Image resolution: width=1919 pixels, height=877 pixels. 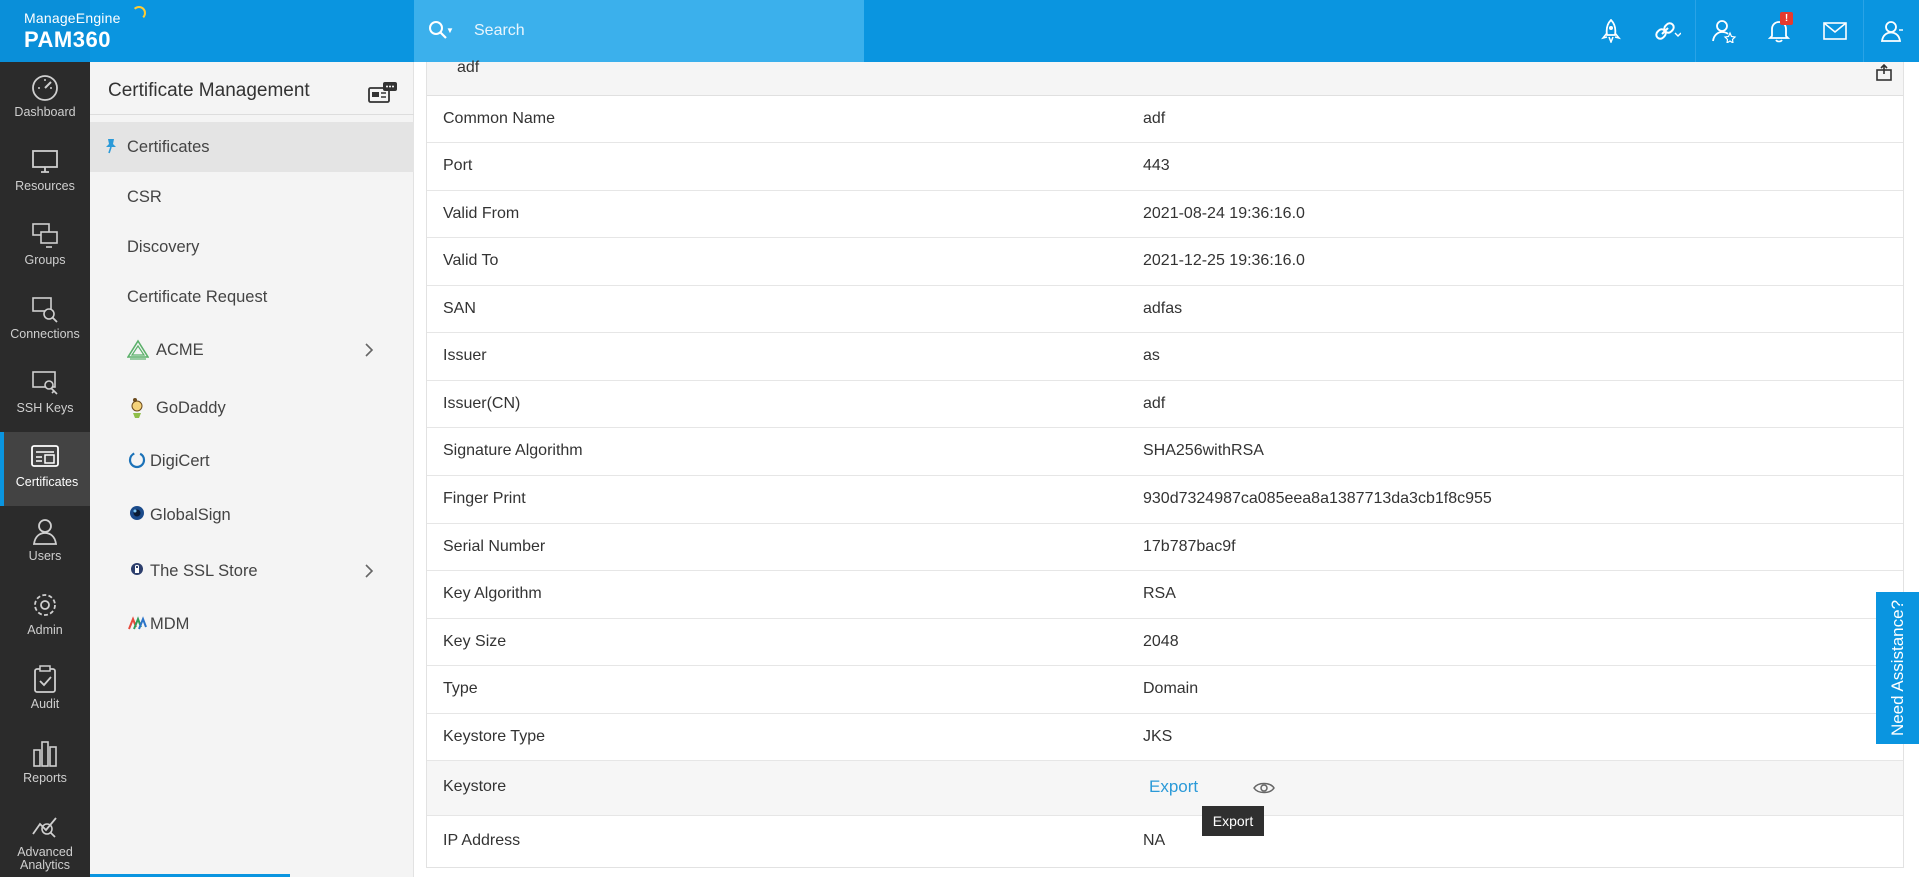 What do you see at coordinates (137, 623) in the screenshot?
I see `mdm-icon` at bounding box center [137, 623].